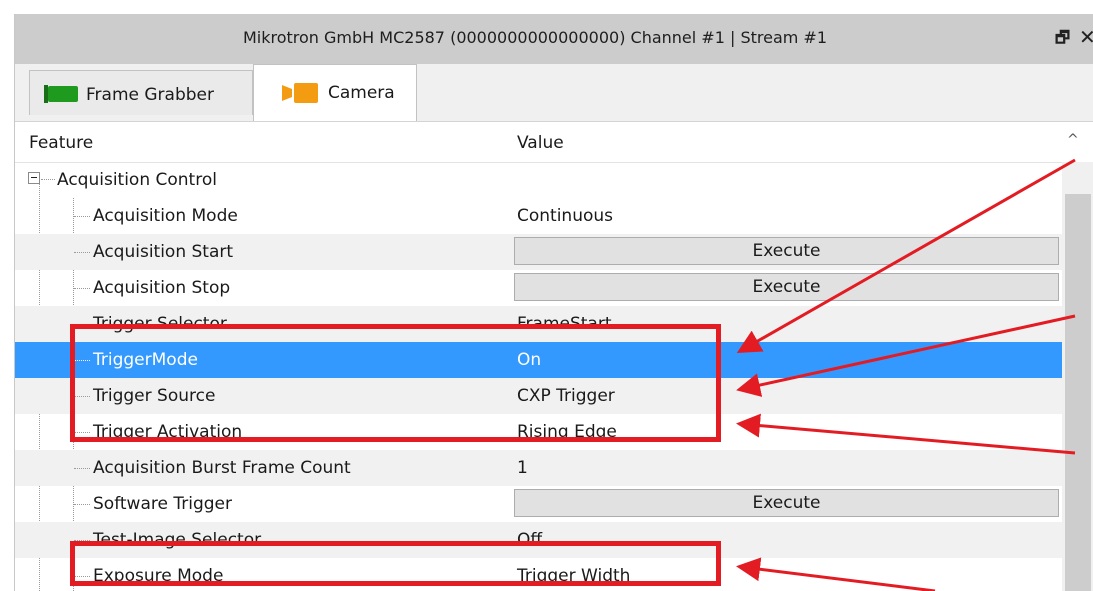 The width and height of the screenshot is (1093, 591). Describe the element at coordinates (1078, 392) in the screenshot. I see `scrollbar-thumb` at that location.